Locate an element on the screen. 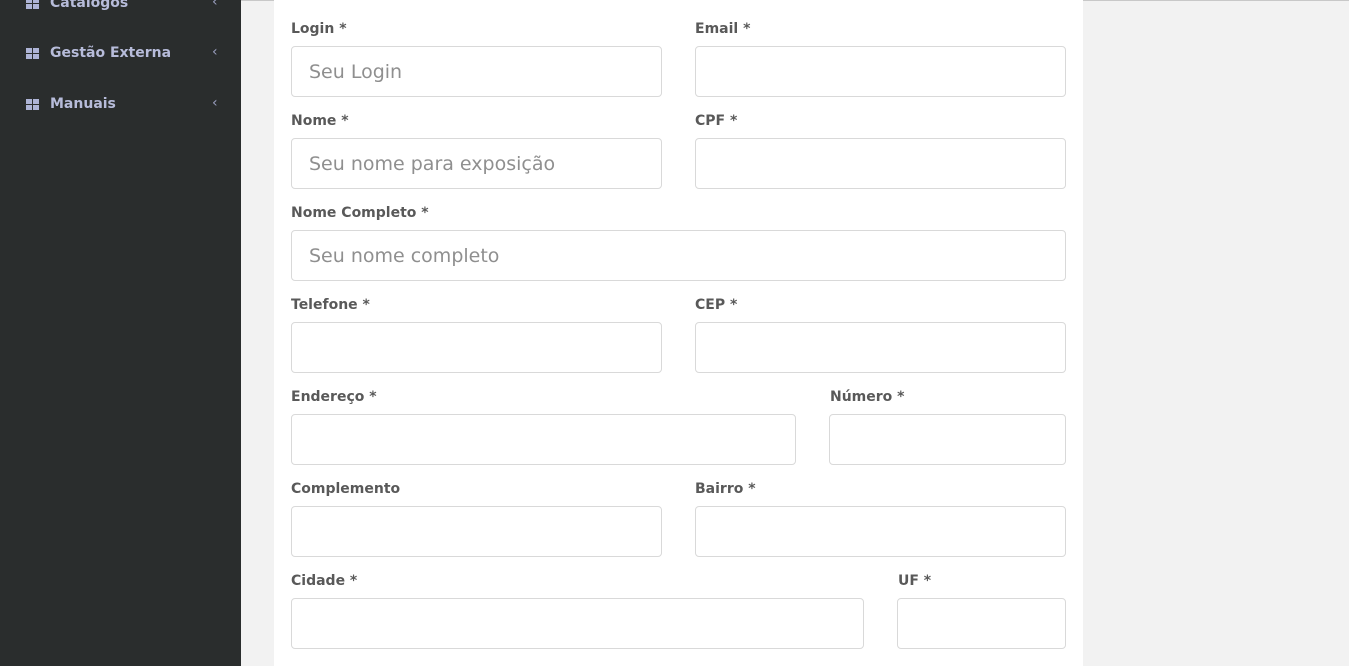 This screenshot has height=666, width=1349. login-label: Login * is located at coordinates (319, 29).